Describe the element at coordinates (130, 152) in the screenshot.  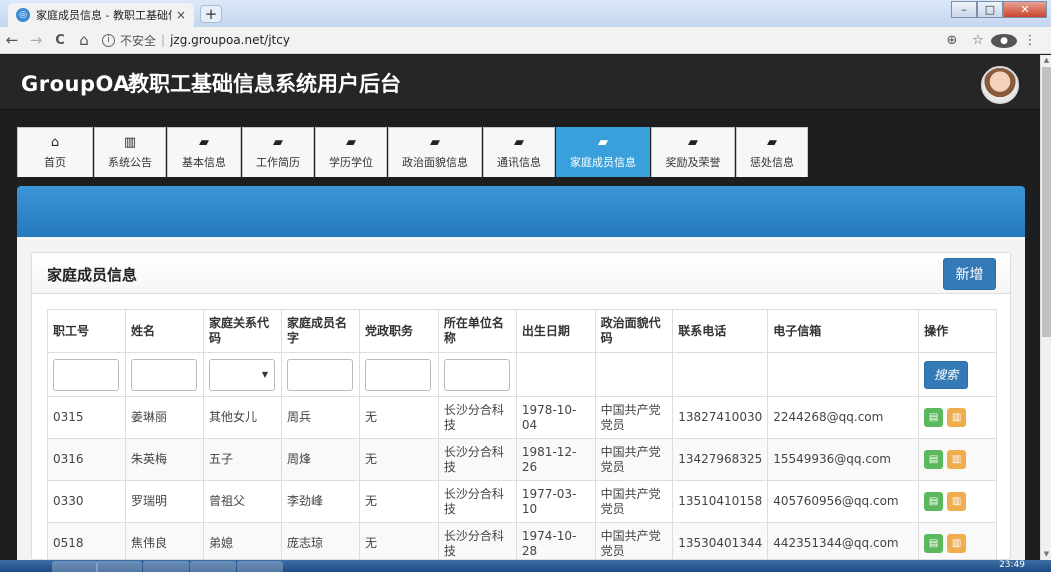
I see `tab-1: ▥ 系统公告` at that location.